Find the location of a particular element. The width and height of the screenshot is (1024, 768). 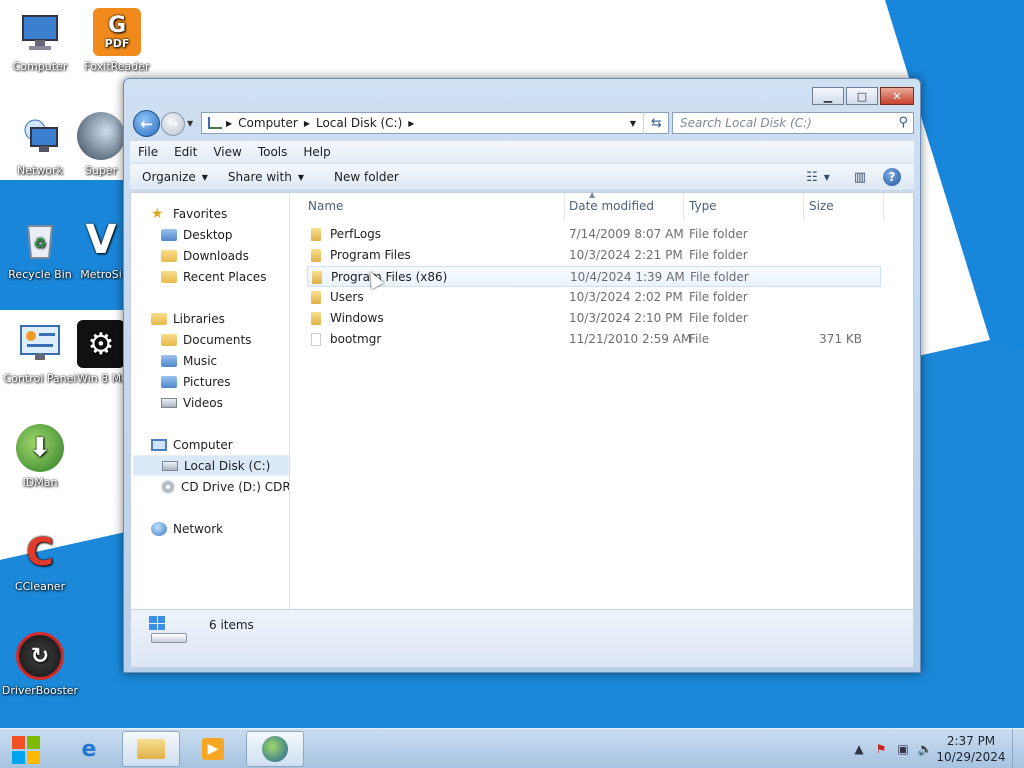

search-icon: ⚲ is located at coordinates (903, 122).